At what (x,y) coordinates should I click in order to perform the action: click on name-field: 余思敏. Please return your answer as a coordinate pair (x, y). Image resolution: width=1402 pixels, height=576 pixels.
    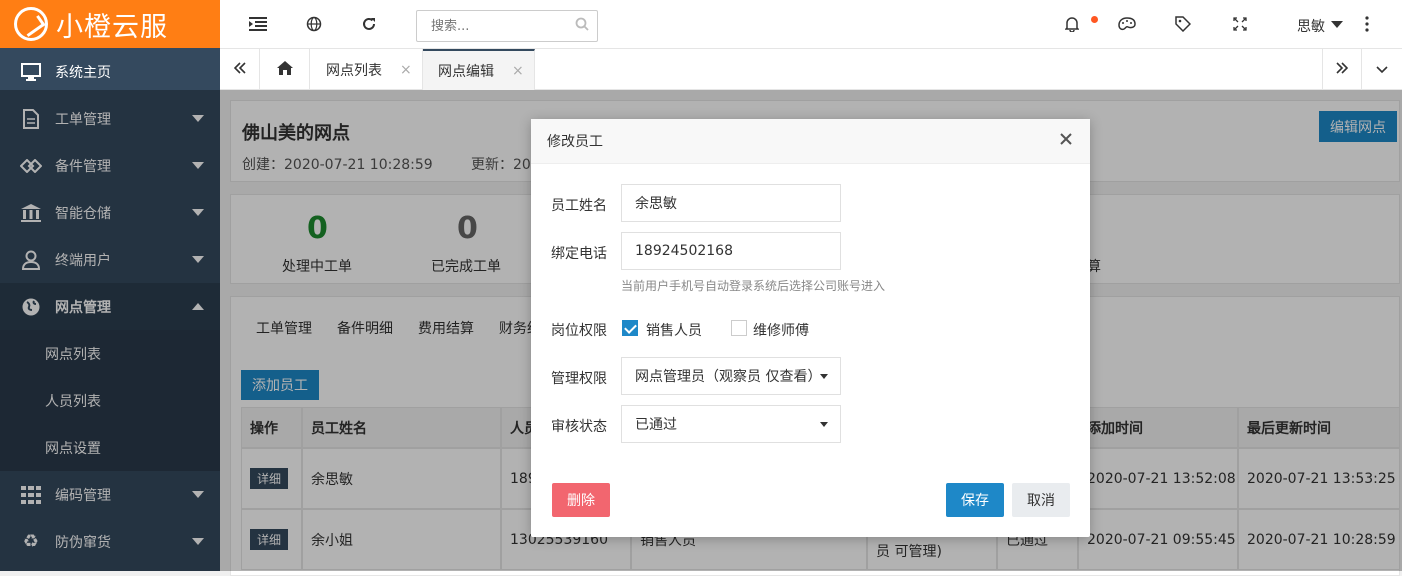
    Looking at the image, I should click on (731, 203).